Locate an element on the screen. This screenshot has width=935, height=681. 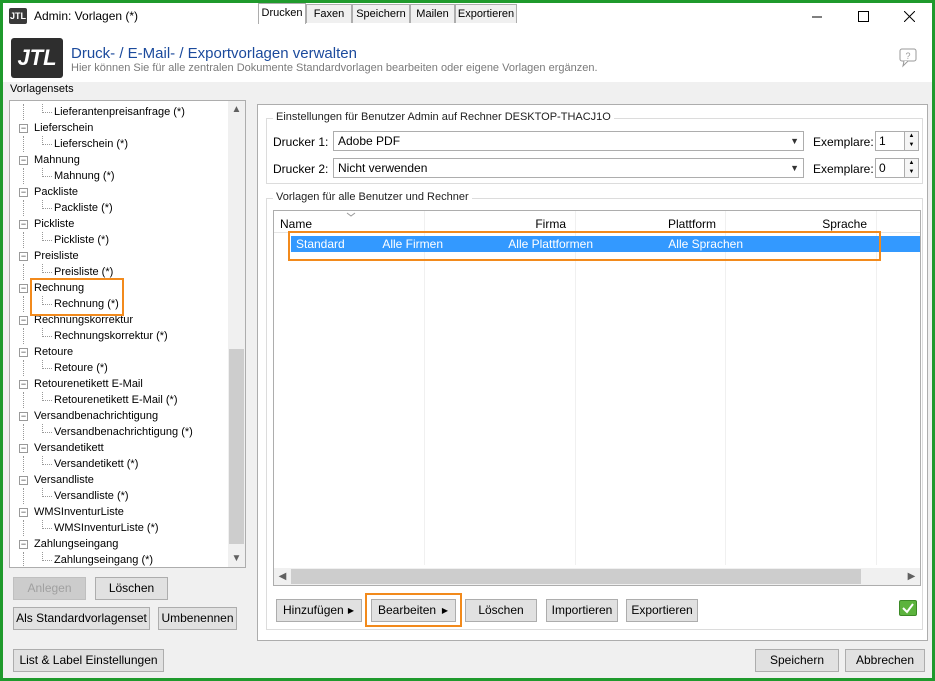
tree-node: − Versandliste is located at coordinates (119, 480).